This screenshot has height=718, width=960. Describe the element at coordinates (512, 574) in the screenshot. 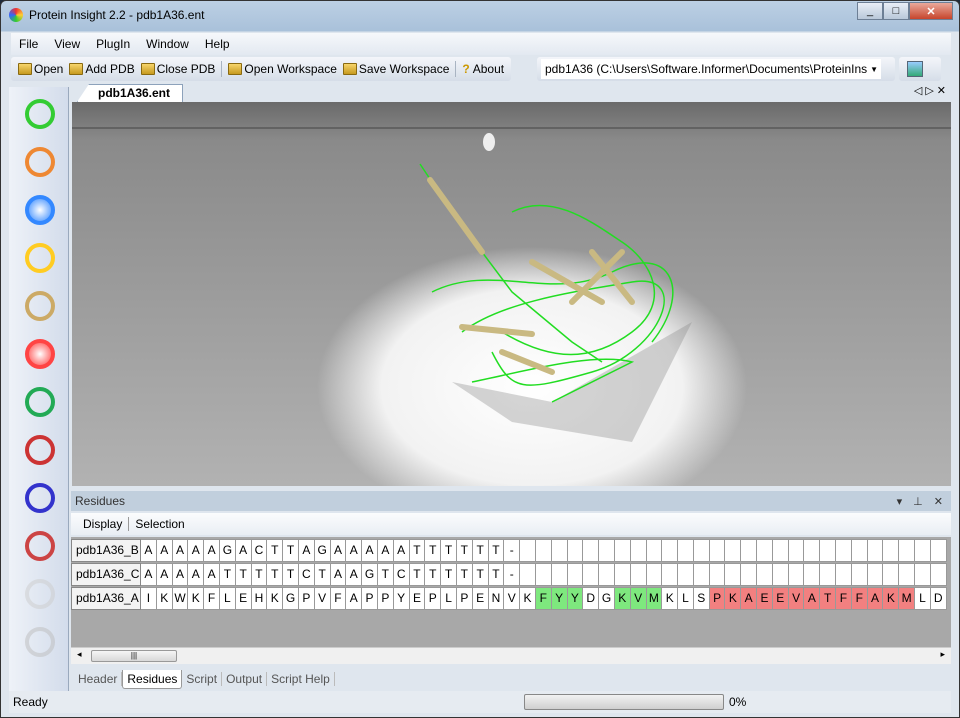

I see `residue-cell: -` at that location.